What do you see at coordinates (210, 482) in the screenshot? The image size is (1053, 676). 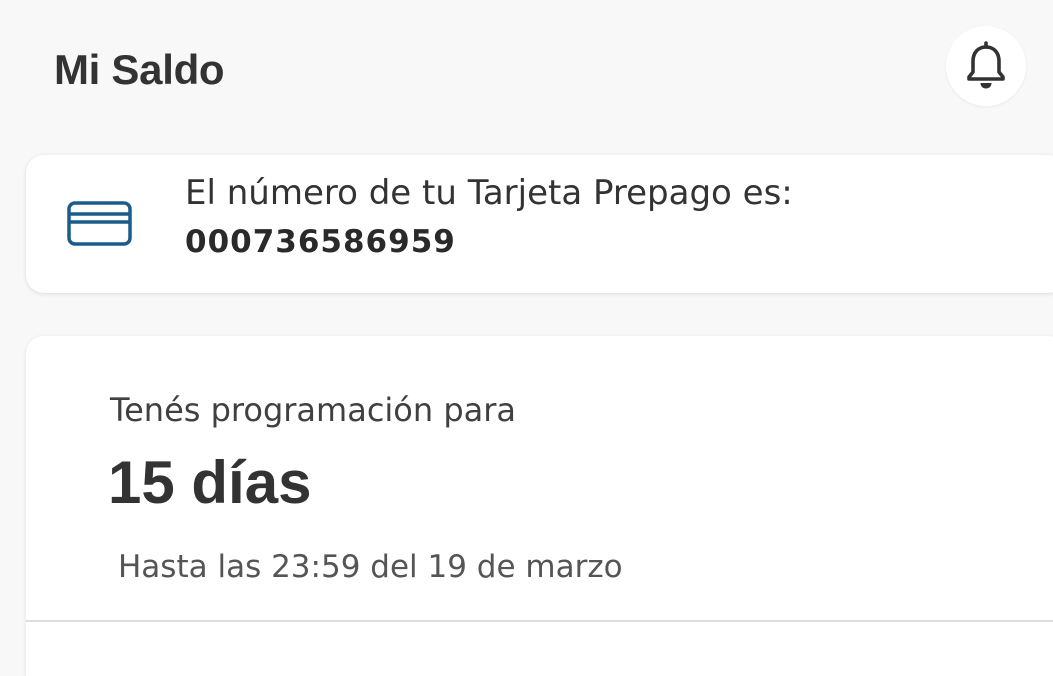 I see `schedule-days-value: 15 días` at bounding box center [210, 482].